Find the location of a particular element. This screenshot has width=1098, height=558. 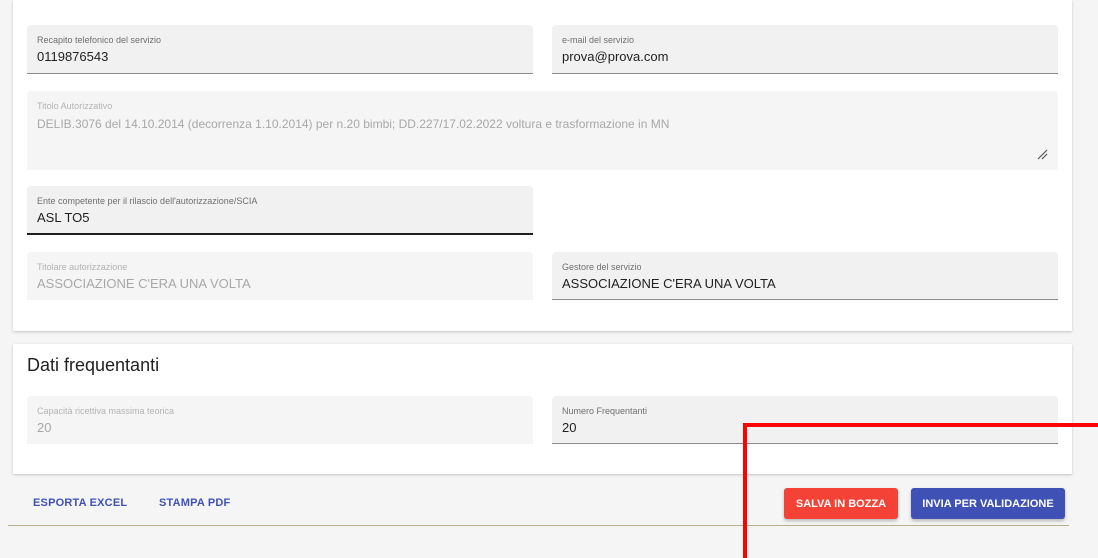

max-capacity-label: Capacità ricettiva massima teorica is located at coordinates (106, 411).